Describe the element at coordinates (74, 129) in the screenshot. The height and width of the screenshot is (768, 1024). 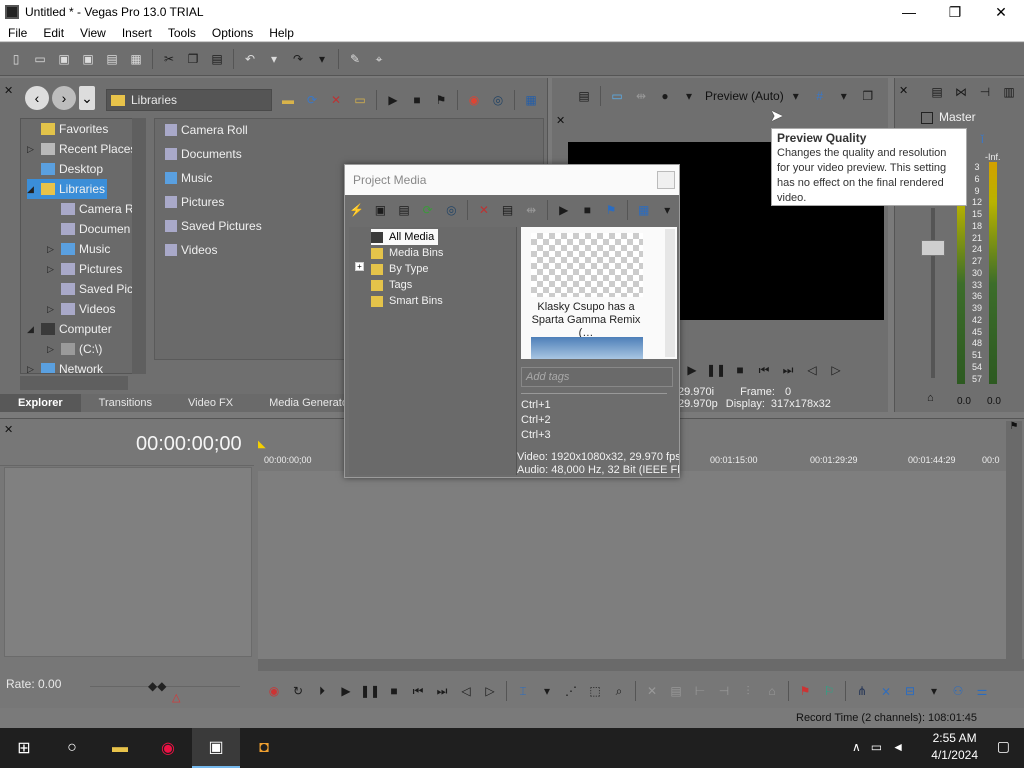
I see `tree-item-favorites: Favorites` at that location.